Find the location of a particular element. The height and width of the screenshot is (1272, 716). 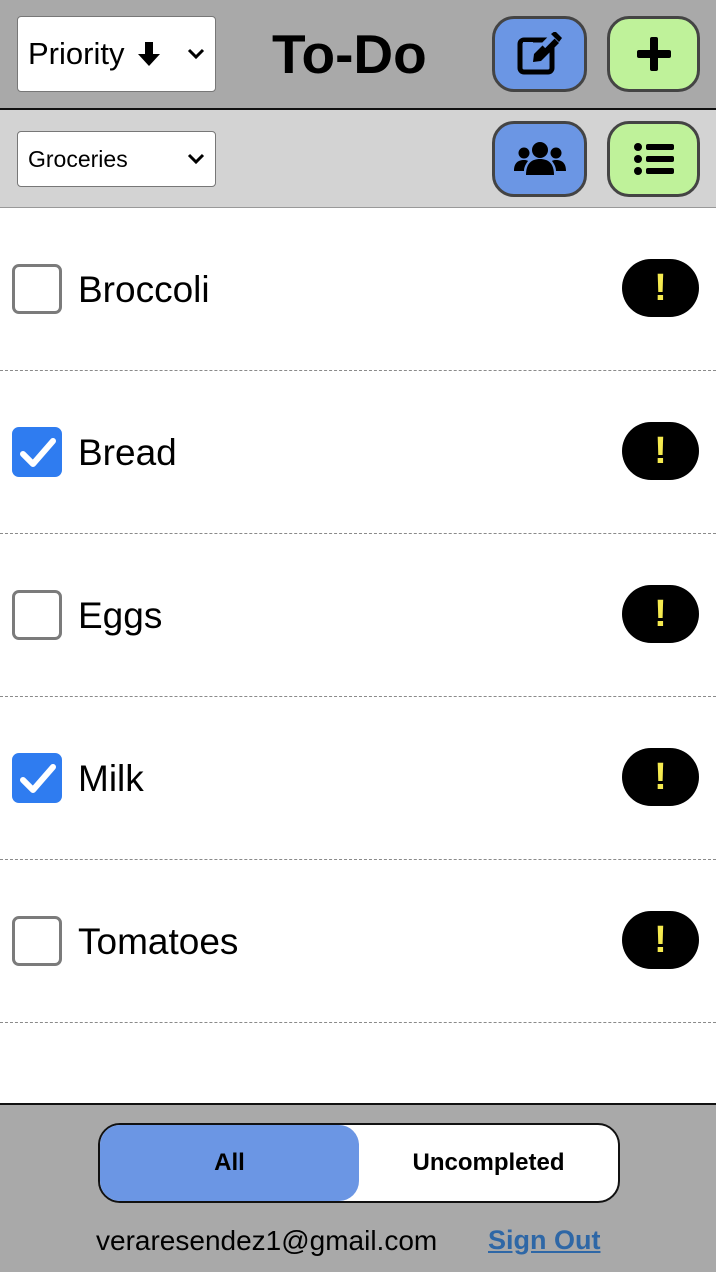

sort-select: Priority is located at coordinates (116, 54).